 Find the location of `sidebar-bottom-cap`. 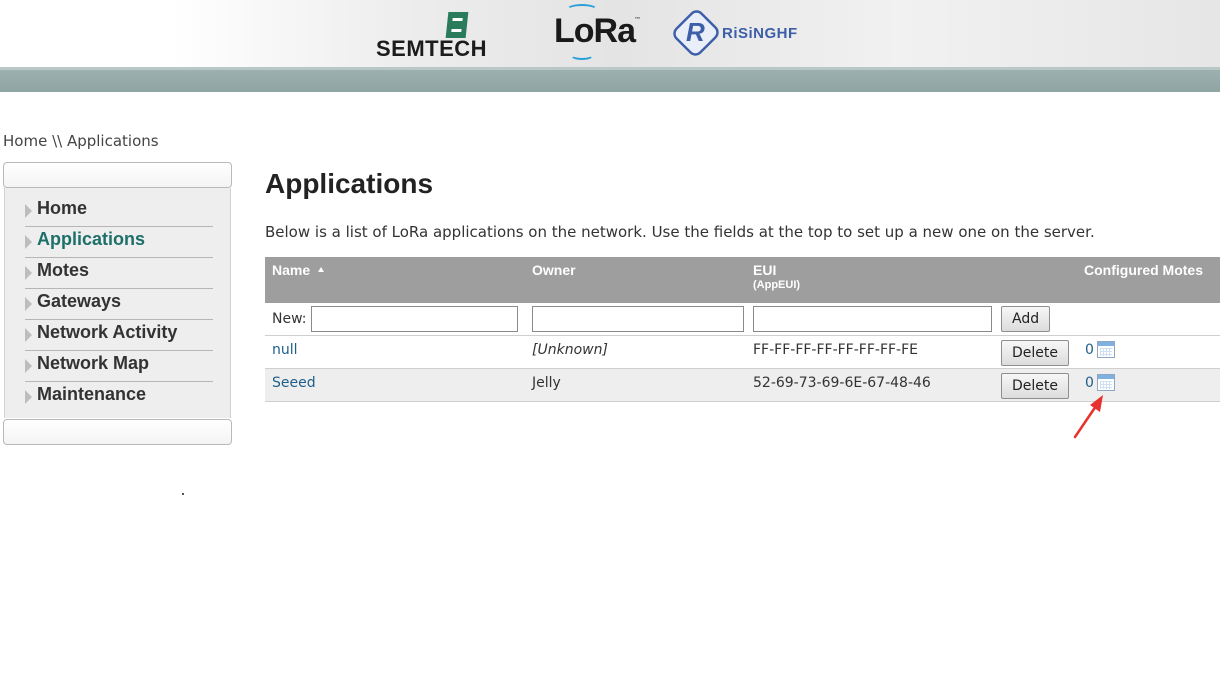

sidebar-bottom-cap is located at coordinates (117, 432).